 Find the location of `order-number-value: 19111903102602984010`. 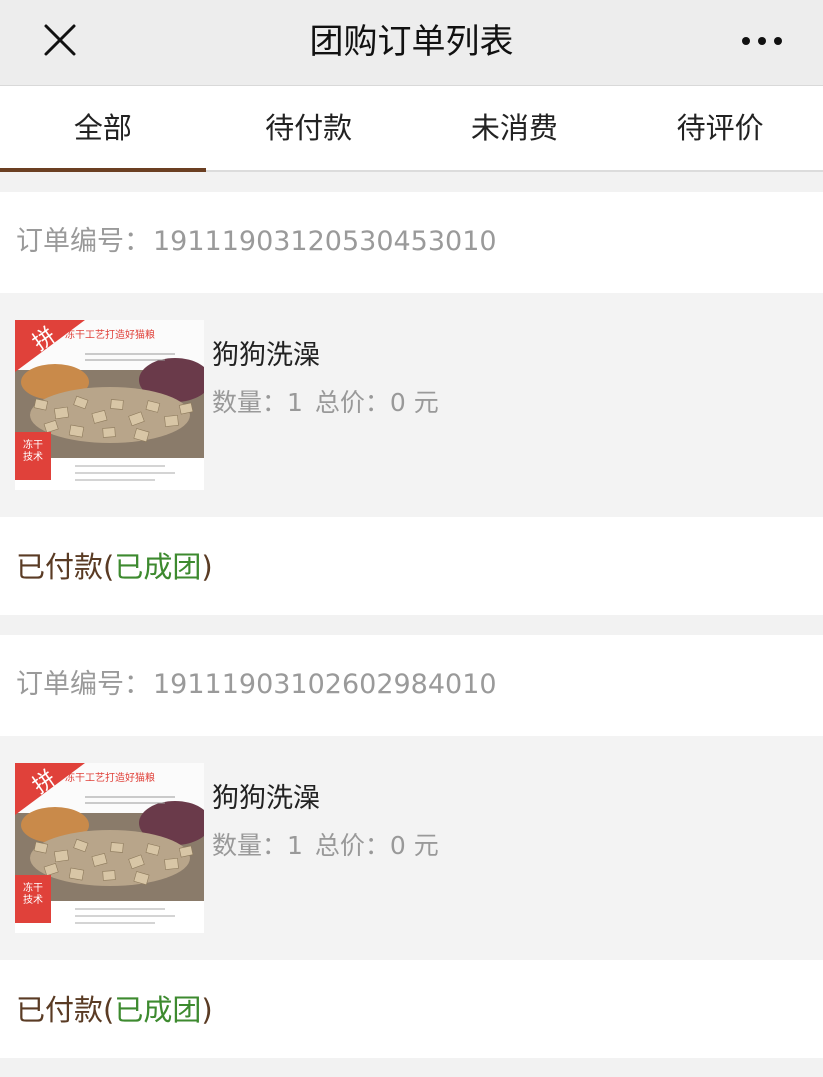

order-number-value: 19111903102602984010 is located at coordinates (325, 684).